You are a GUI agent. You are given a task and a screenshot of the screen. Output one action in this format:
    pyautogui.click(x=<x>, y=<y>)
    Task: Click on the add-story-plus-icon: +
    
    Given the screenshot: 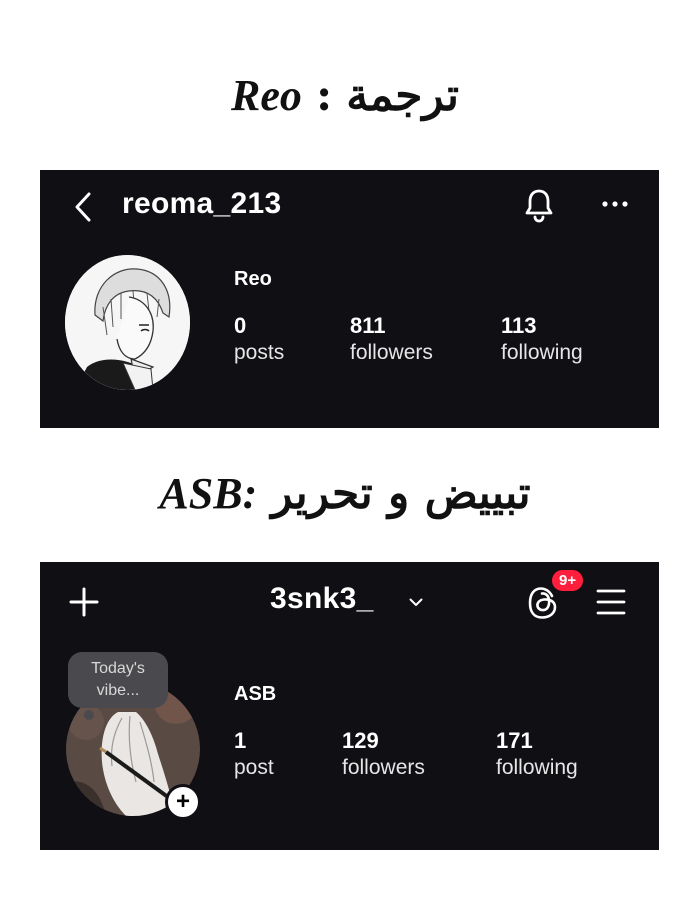 What is the action you would take?
    pyautogui.click(x=183, y=802)
    